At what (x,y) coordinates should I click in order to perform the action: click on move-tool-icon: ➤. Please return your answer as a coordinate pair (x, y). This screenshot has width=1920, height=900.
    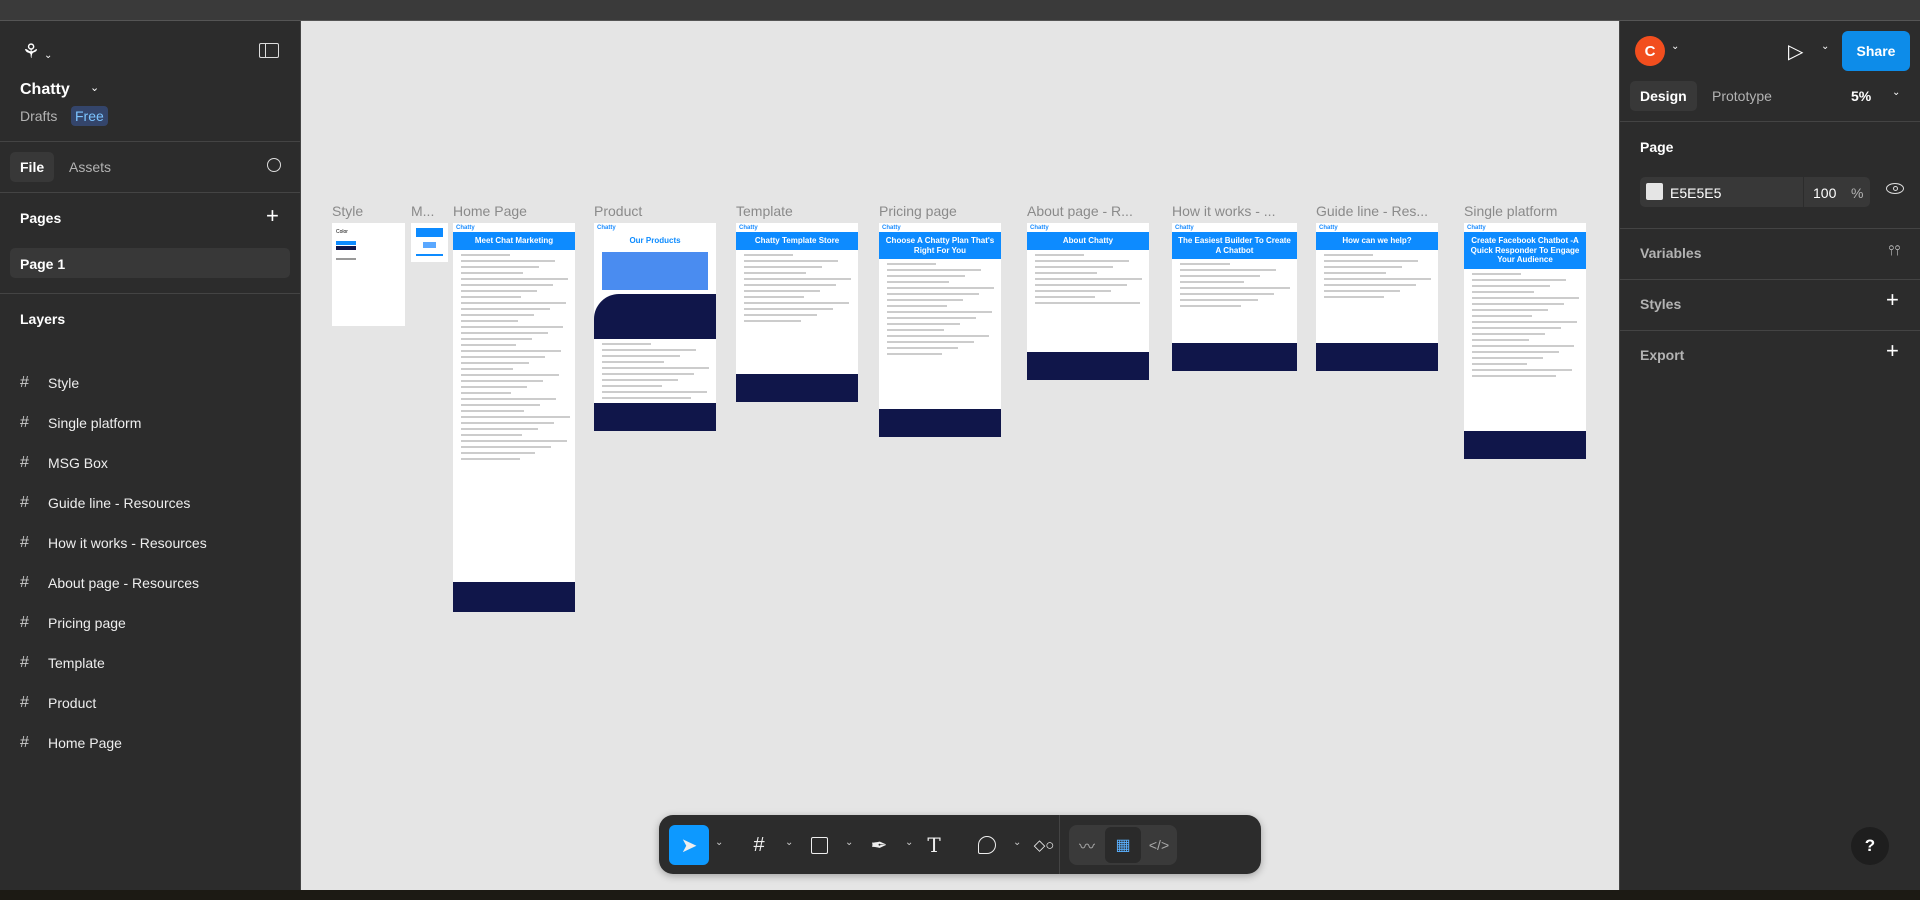
    Looking at the image, I should click on (689, 845).